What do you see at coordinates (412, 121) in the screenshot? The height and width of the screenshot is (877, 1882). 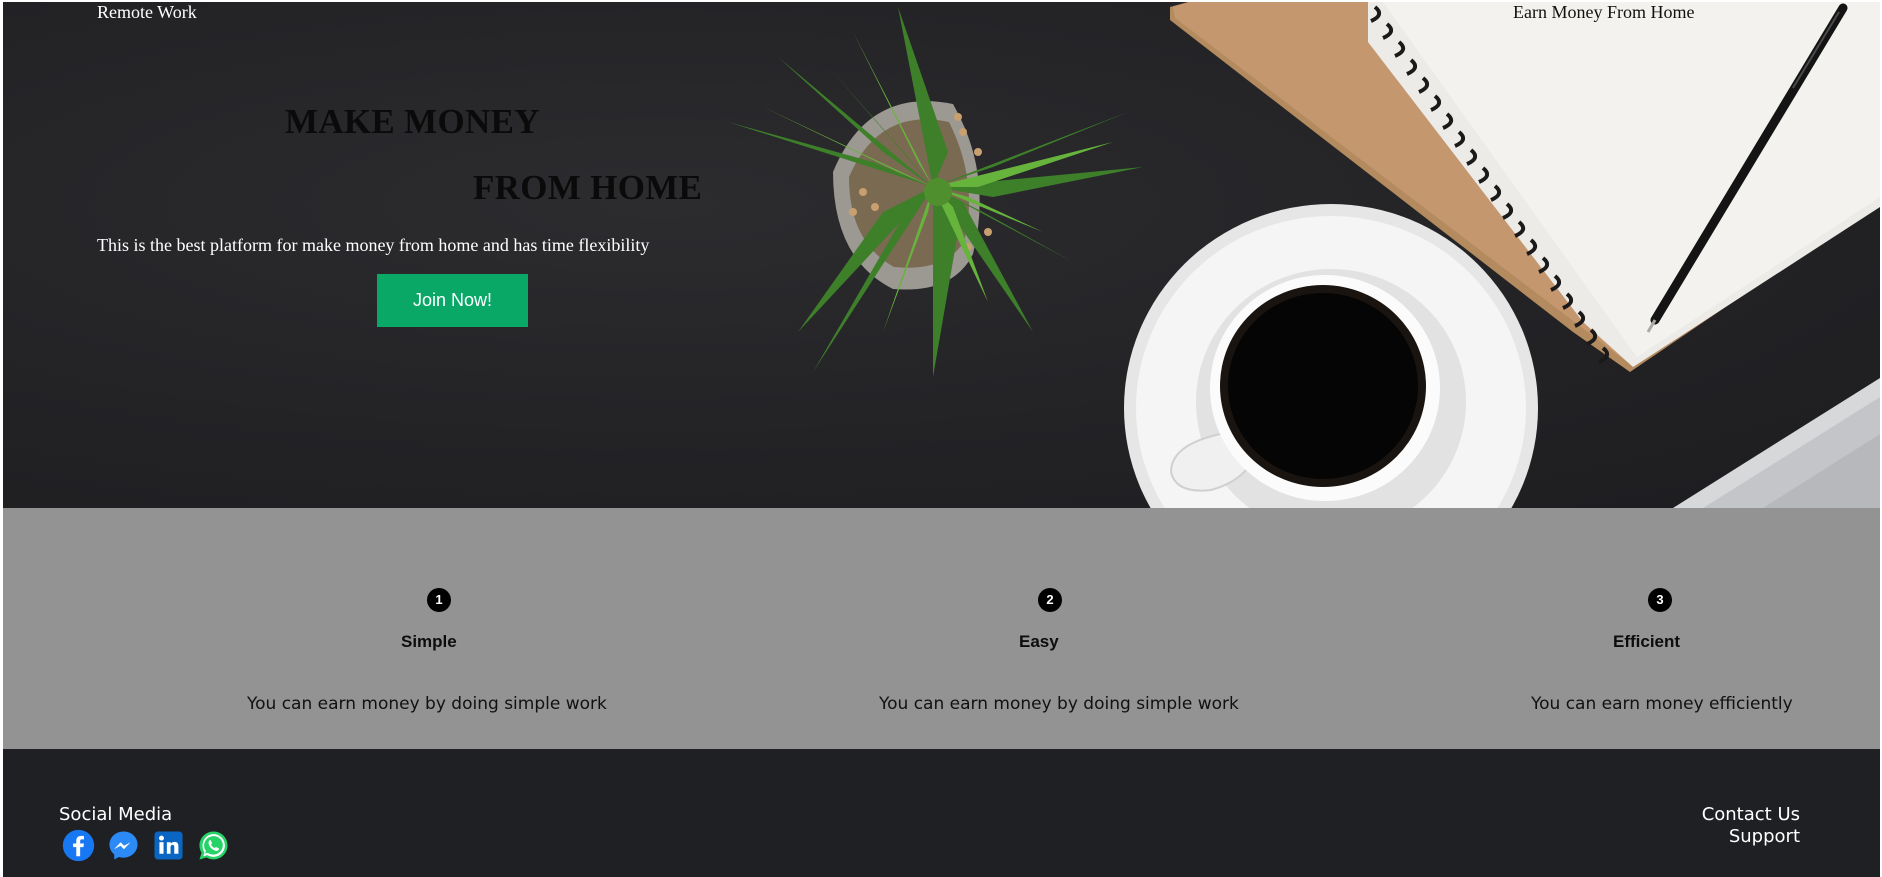 I see `hero-title-line1: MAKE MONEY` at bounding box center [412, 121].